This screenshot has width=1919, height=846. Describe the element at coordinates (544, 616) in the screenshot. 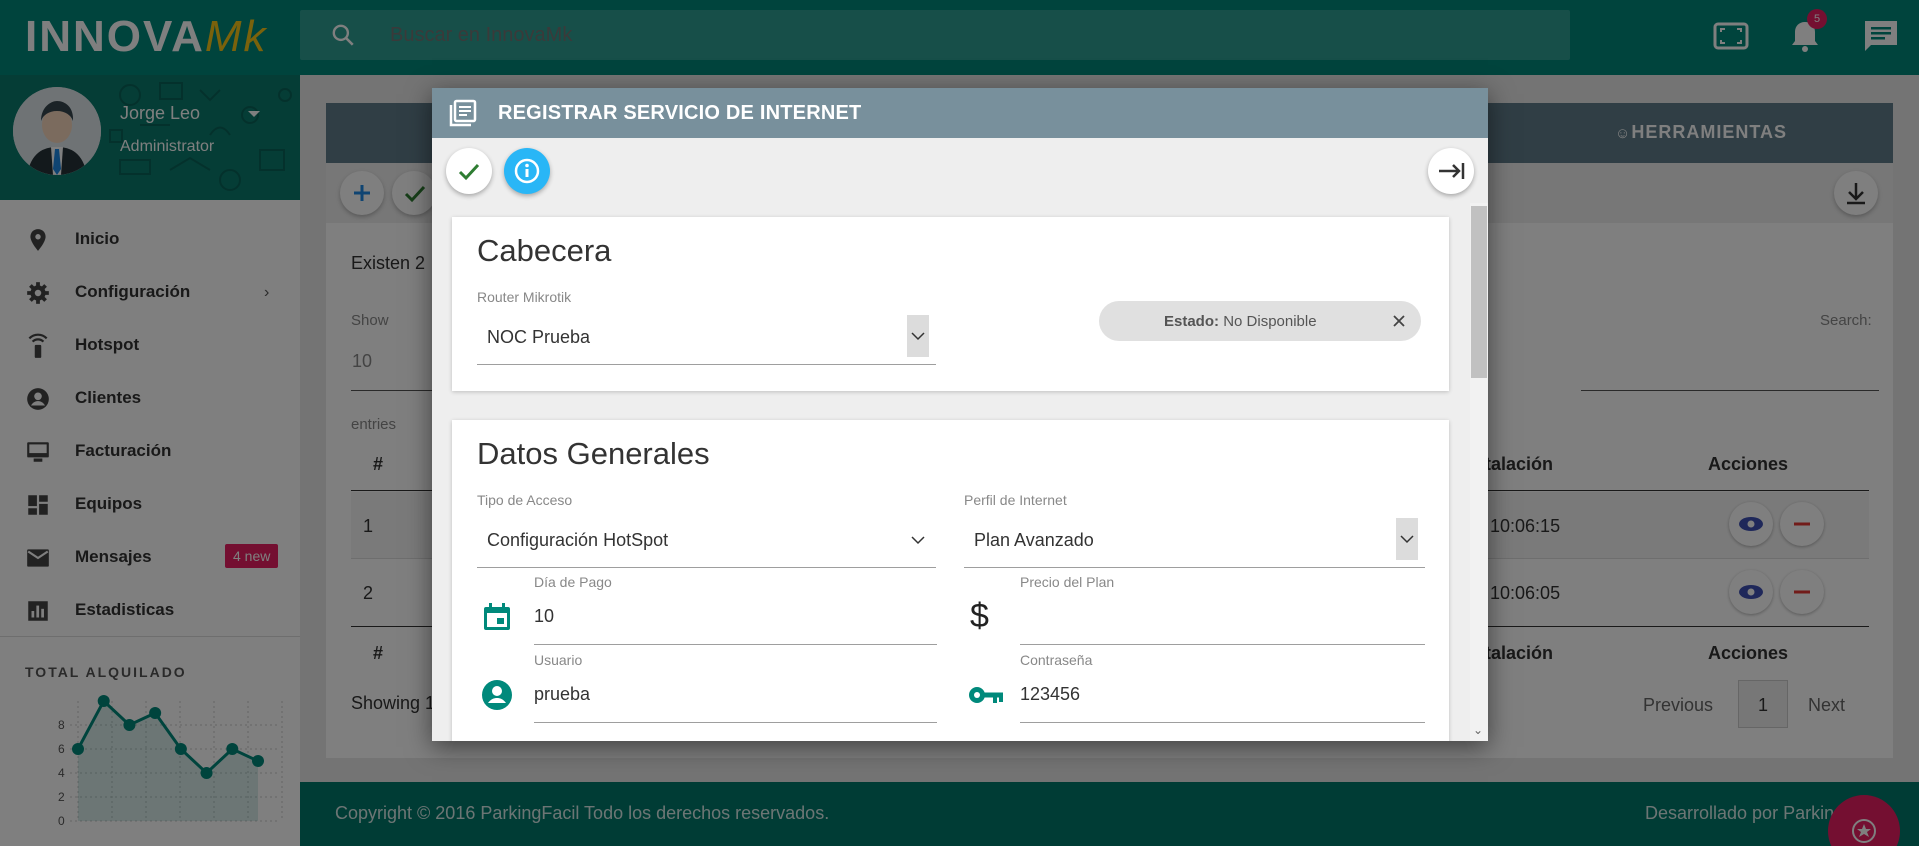

I see `dia-pago-input: 10` at that location.